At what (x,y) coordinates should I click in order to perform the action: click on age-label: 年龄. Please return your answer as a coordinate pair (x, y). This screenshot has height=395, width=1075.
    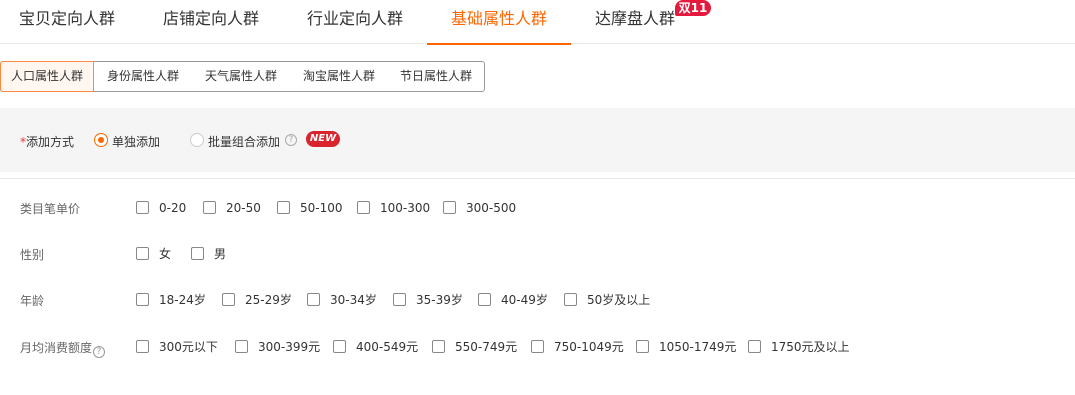
    Looking at the image, I should click on (32, 301).